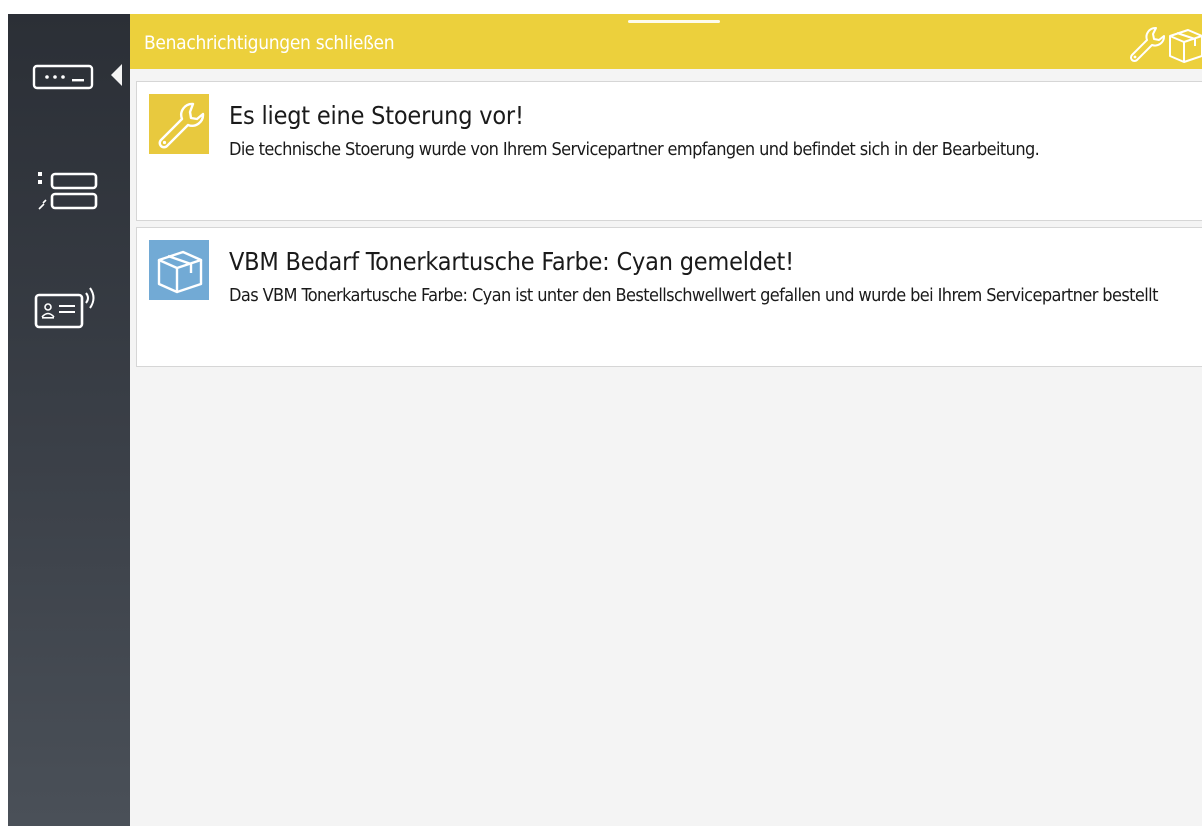 The height and width of the screenshot is (826, 1202). I want to click on notification-title: Es liegt eine Stoerung vor!, so click(376, 115).